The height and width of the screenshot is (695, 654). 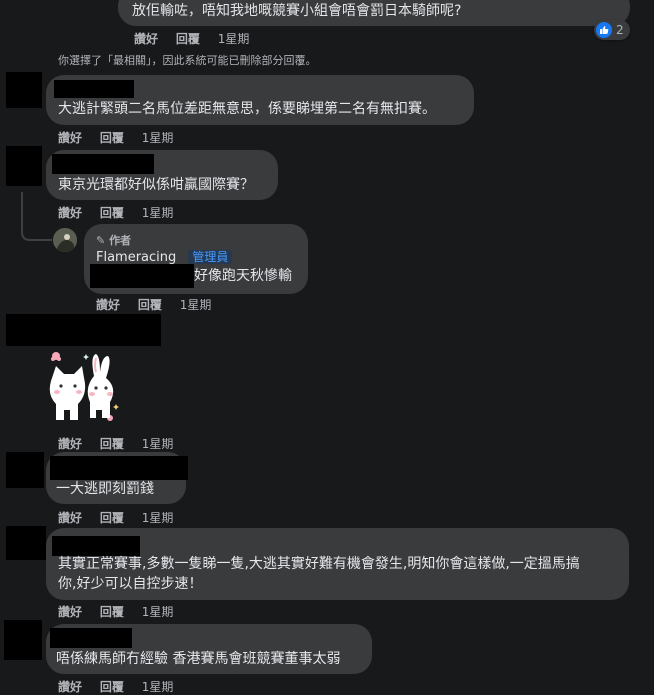 I want to click on comment-text-6a: 其實正常賽事,多數一隻睇一隻,大逃其實好難有機會發生,明知你會這樣做,一定搵馬搞, so click(x=319, y=564).